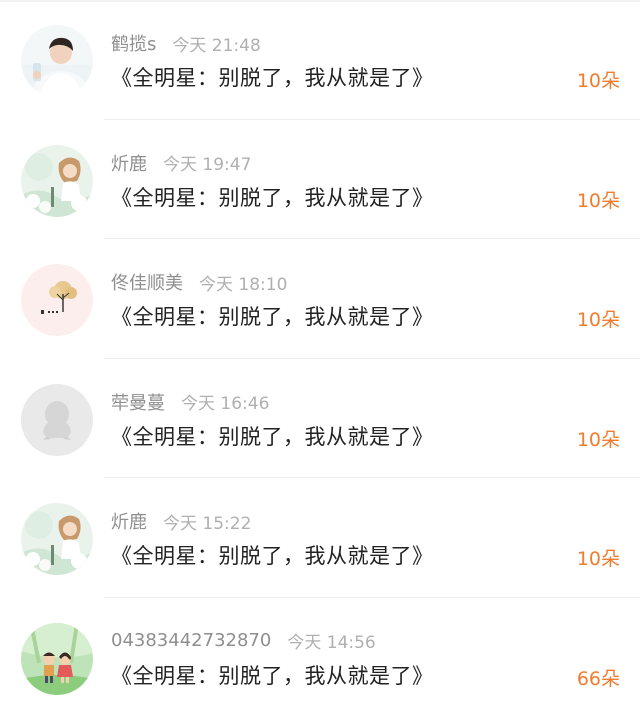  I want to click on timestamp: 今天 21:48, so click(216, 45).